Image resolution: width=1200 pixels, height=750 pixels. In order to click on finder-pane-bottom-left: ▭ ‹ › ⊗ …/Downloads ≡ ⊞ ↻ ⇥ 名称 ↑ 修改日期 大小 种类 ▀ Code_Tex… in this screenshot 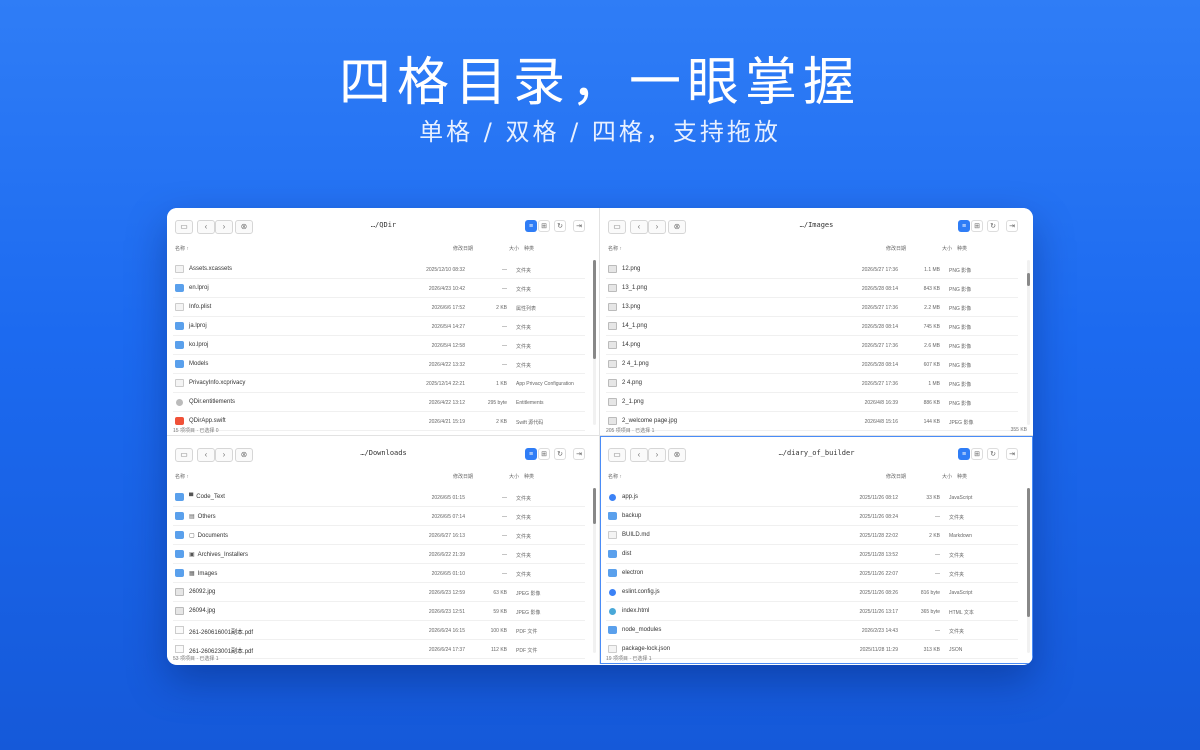, I will do `click(383, 550)`.